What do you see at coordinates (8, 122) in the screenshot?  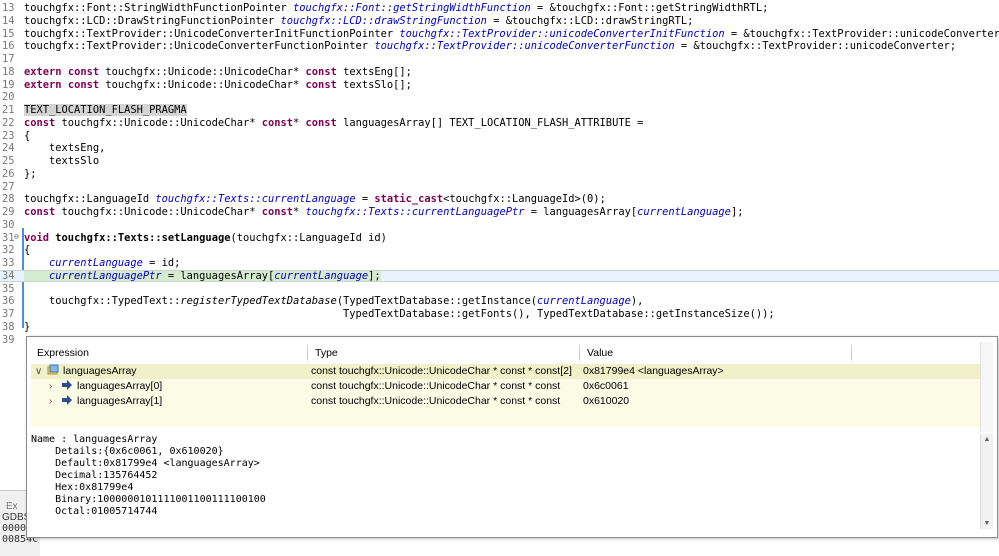 I see `line-number: 22` at bounding box center [8, 122].